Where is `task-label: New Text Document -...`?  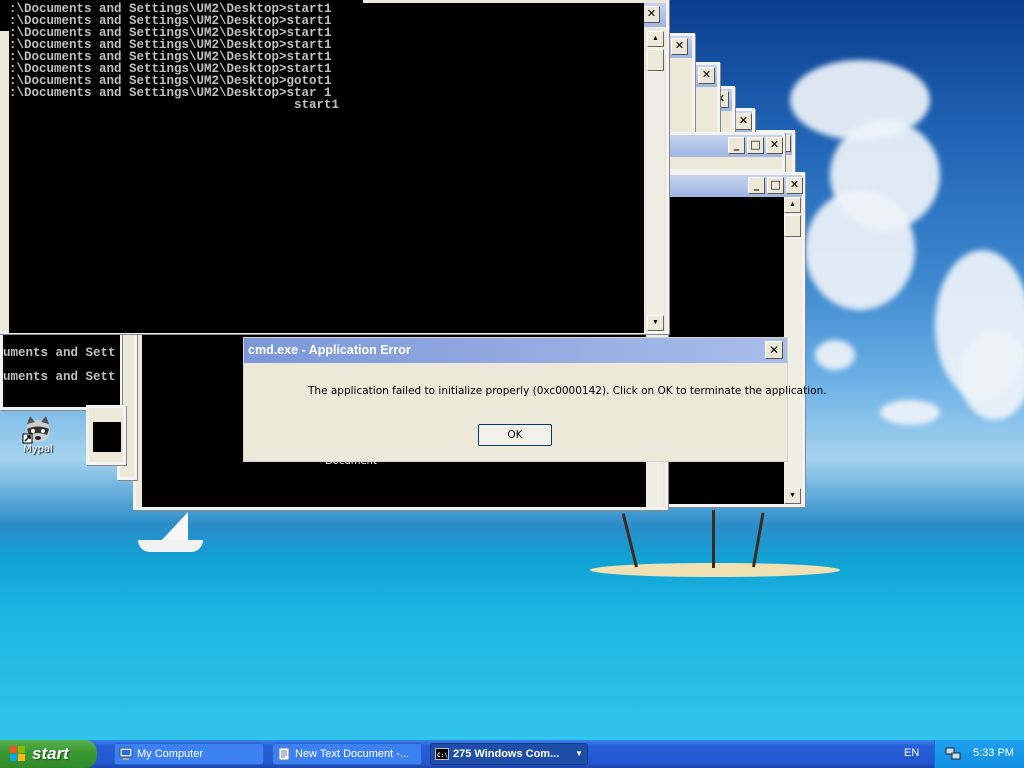 task-label: New Text Document -... is located at coordinates (352, 754).